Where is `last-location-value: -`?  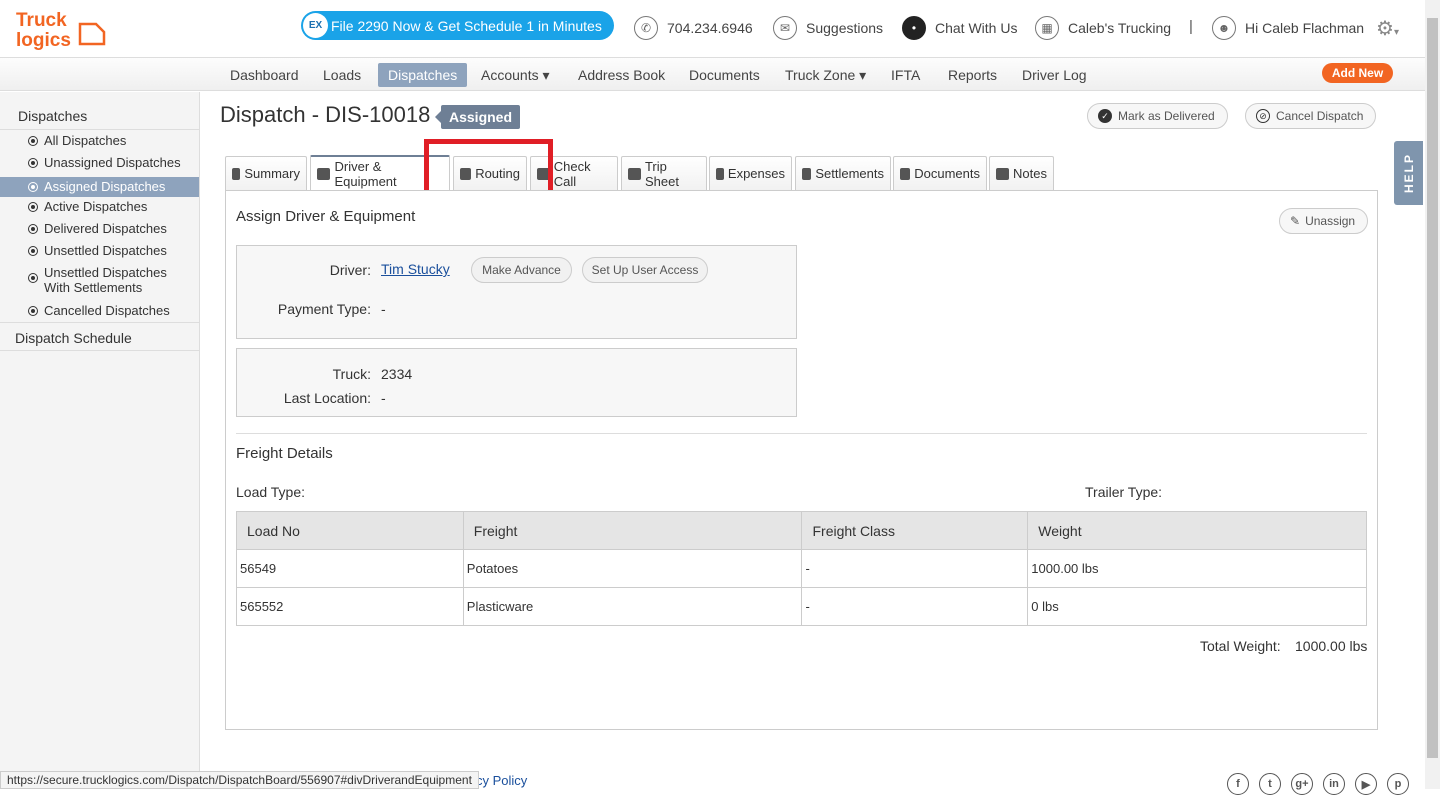 last-location-value: - is located at coordinates (383, 398).